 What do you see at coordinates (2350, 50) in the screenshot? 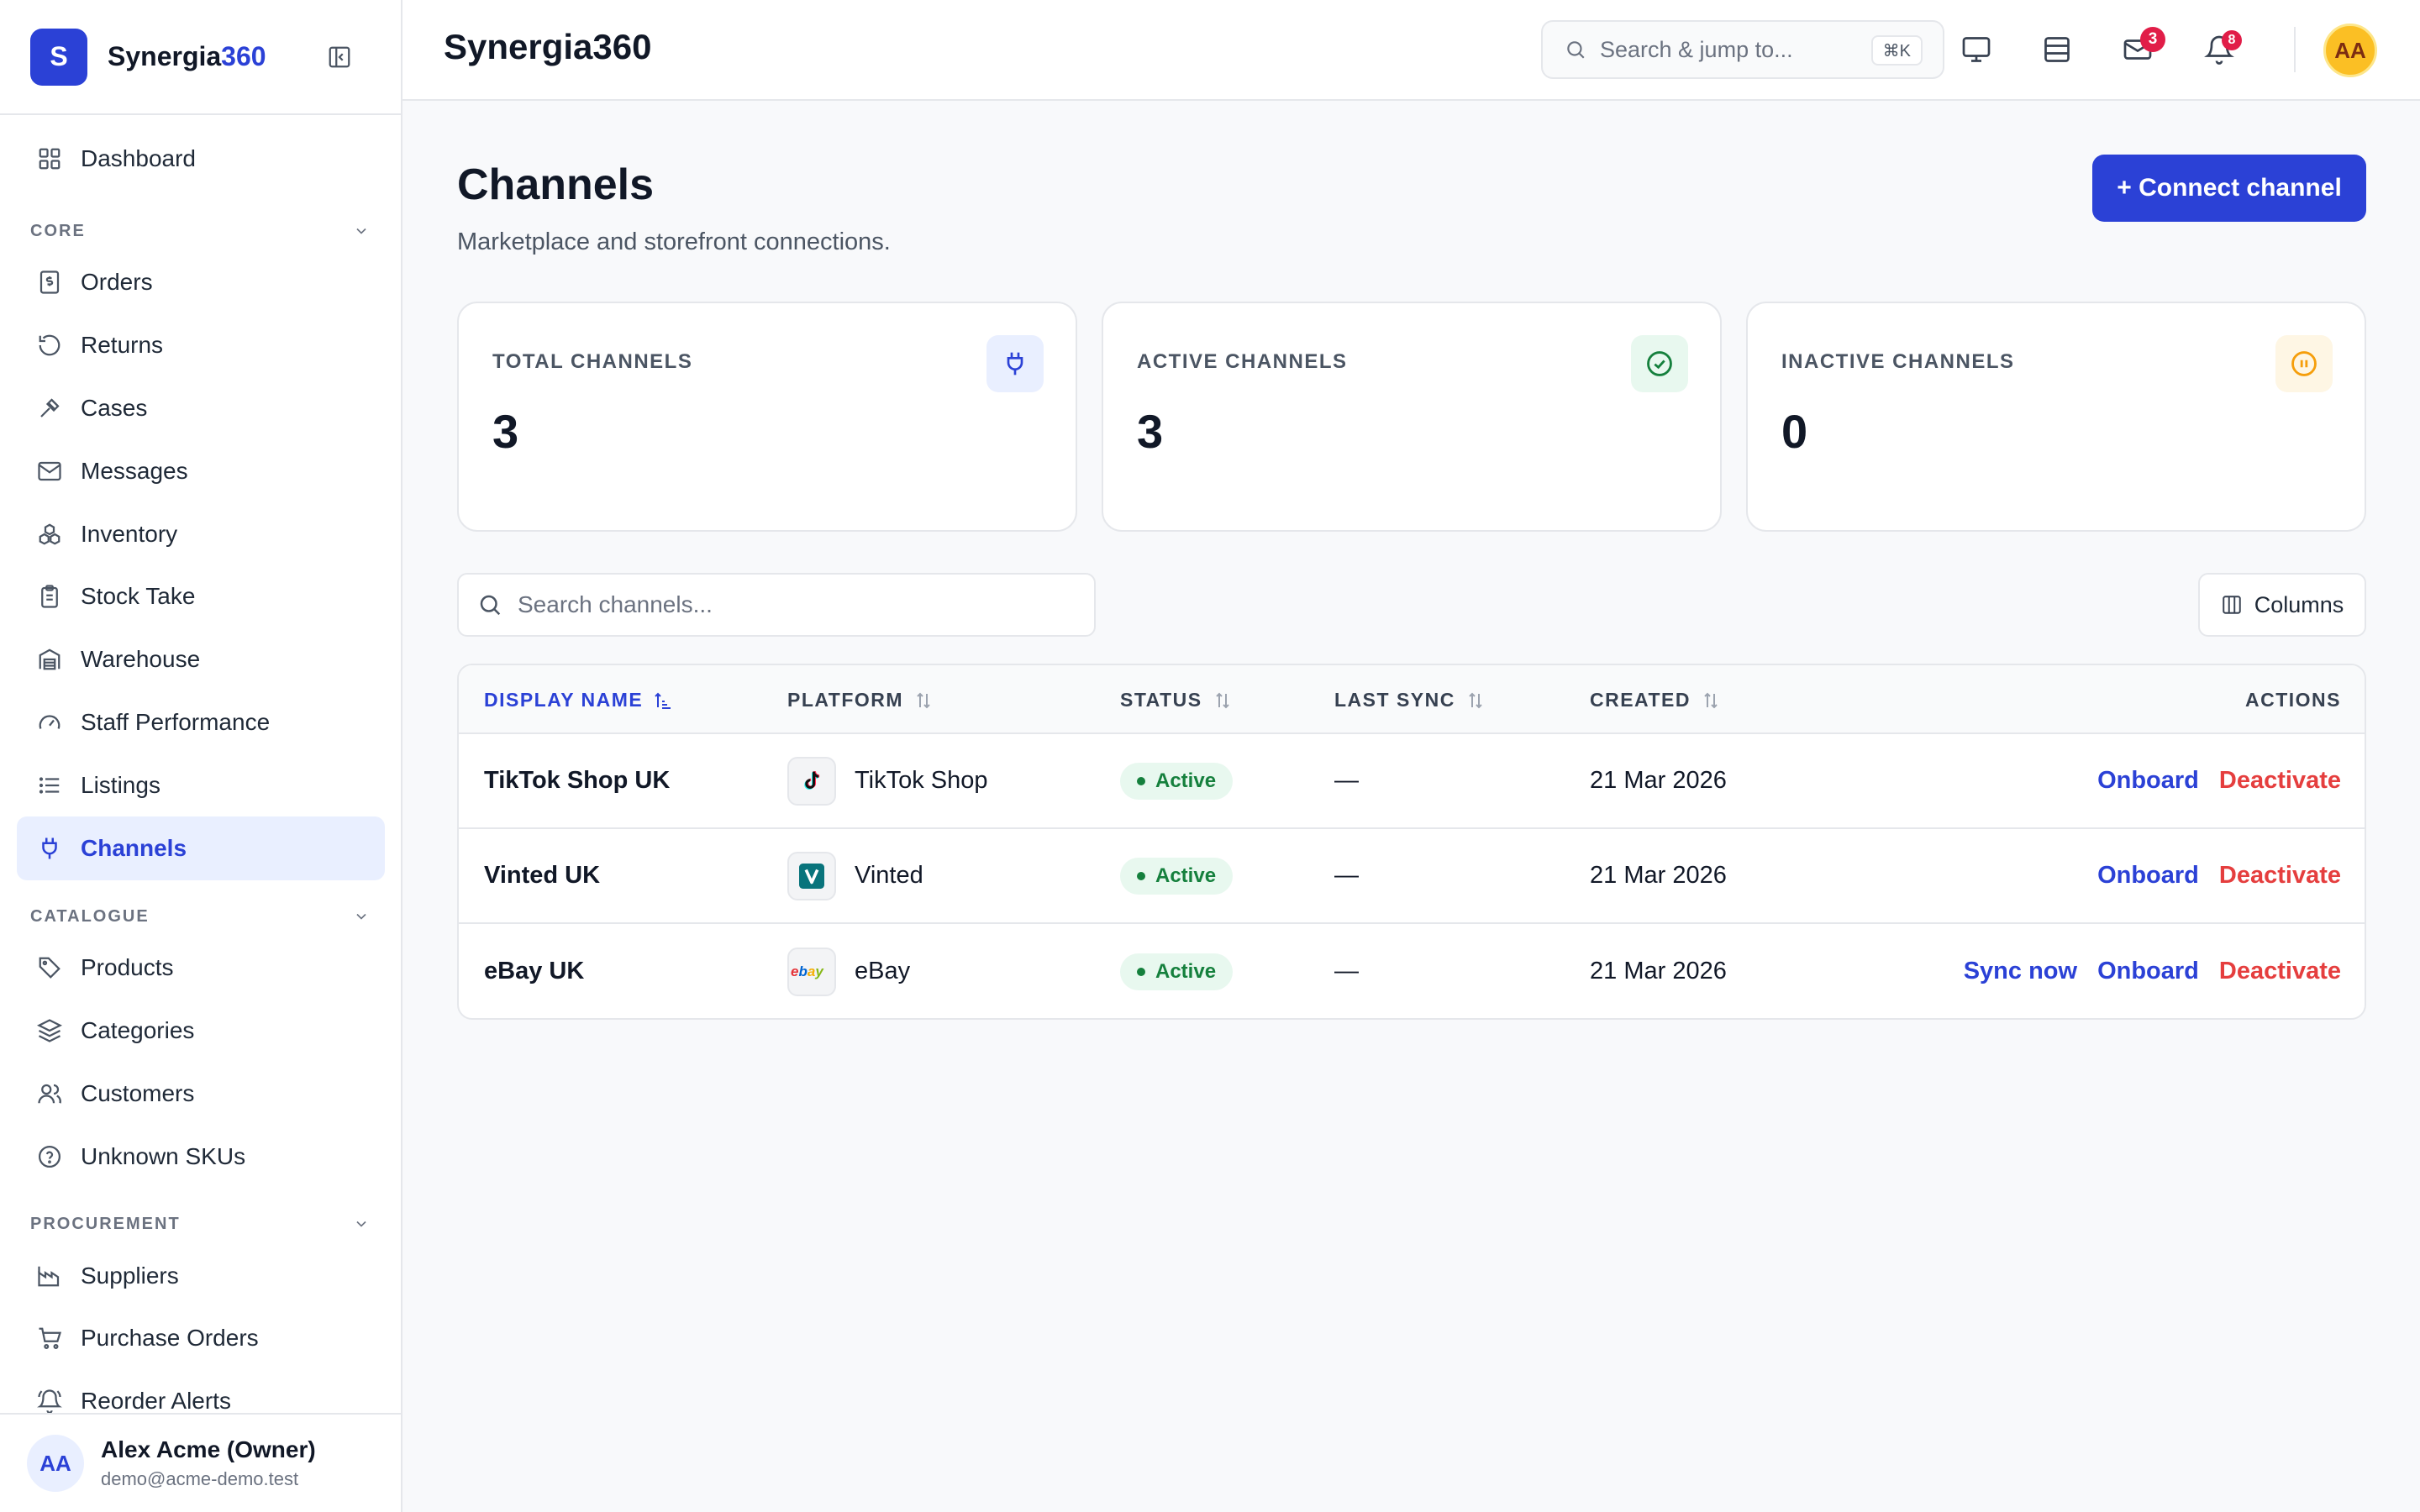
I see `avatar: AA` at bounding box center [2350, 50].